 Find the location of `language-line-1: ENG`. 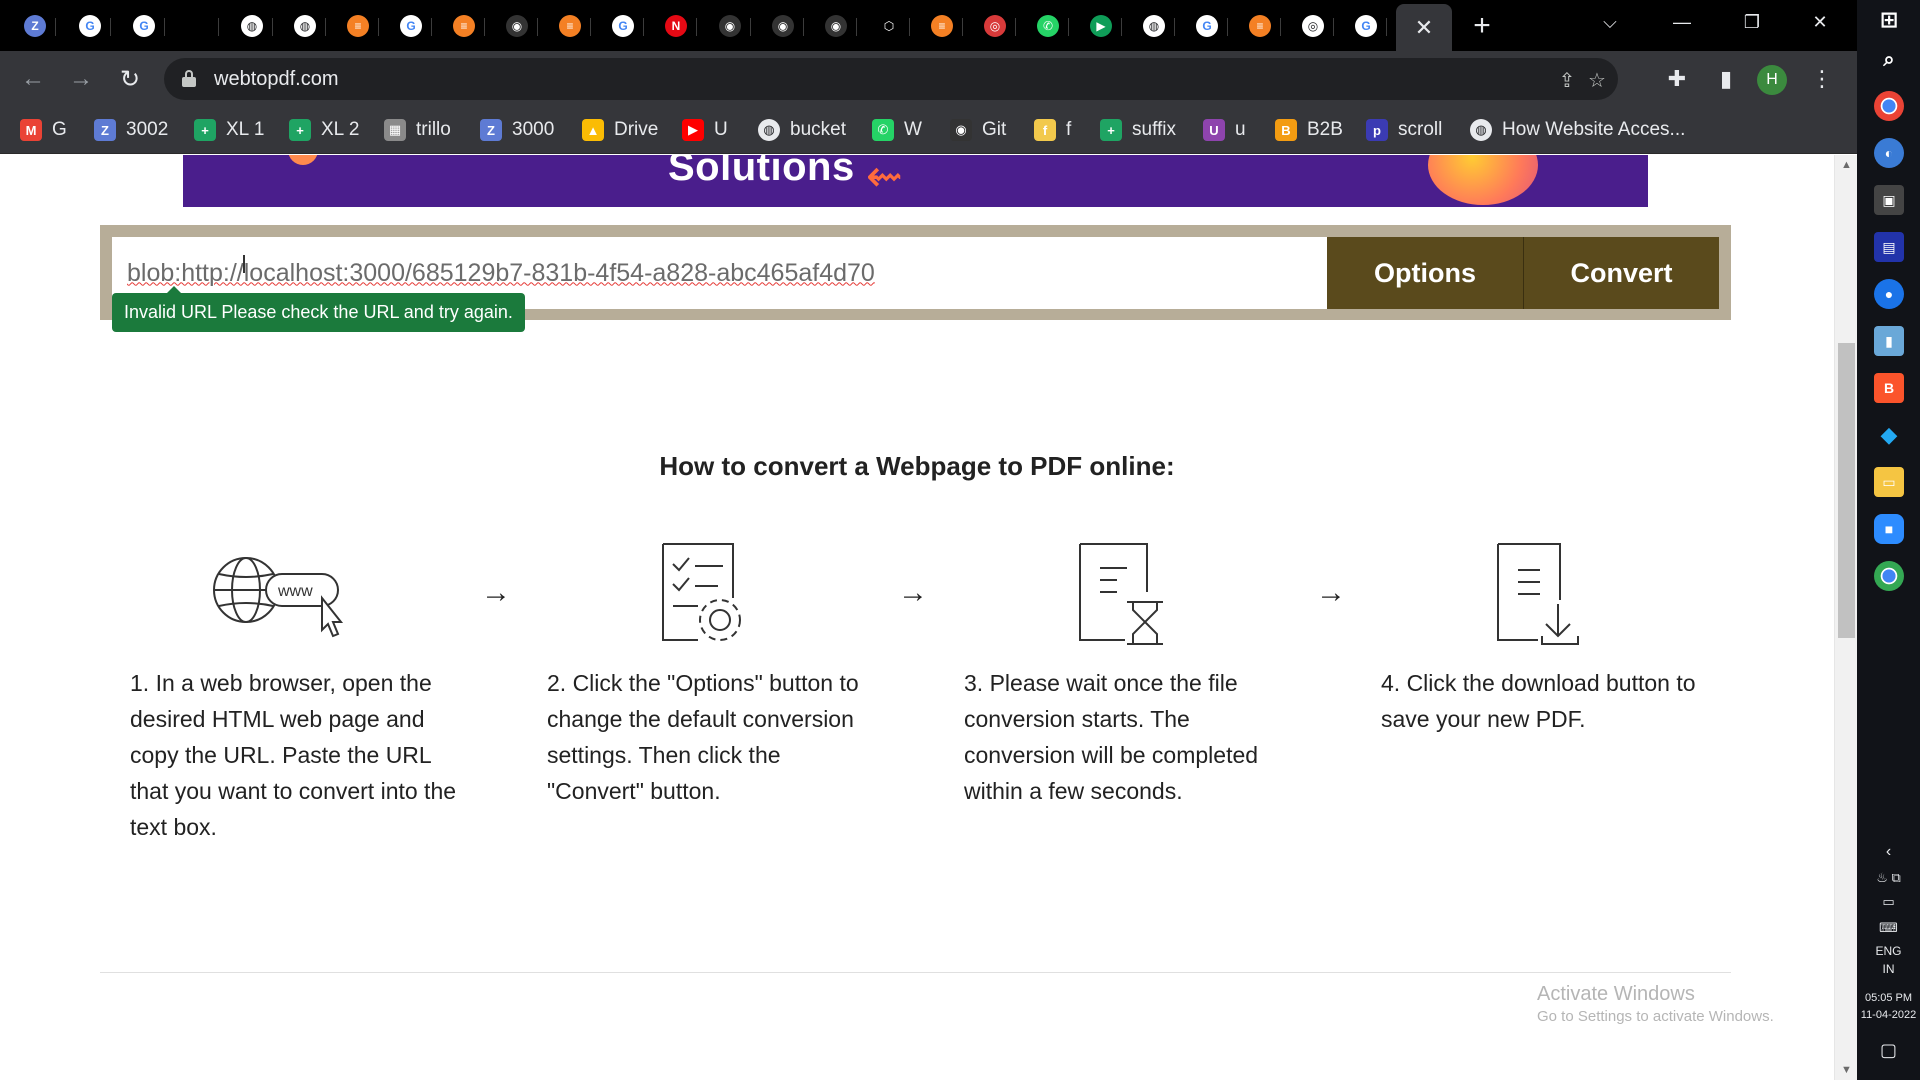

language-line-1: ENG is located at coordinates (1888, 951).